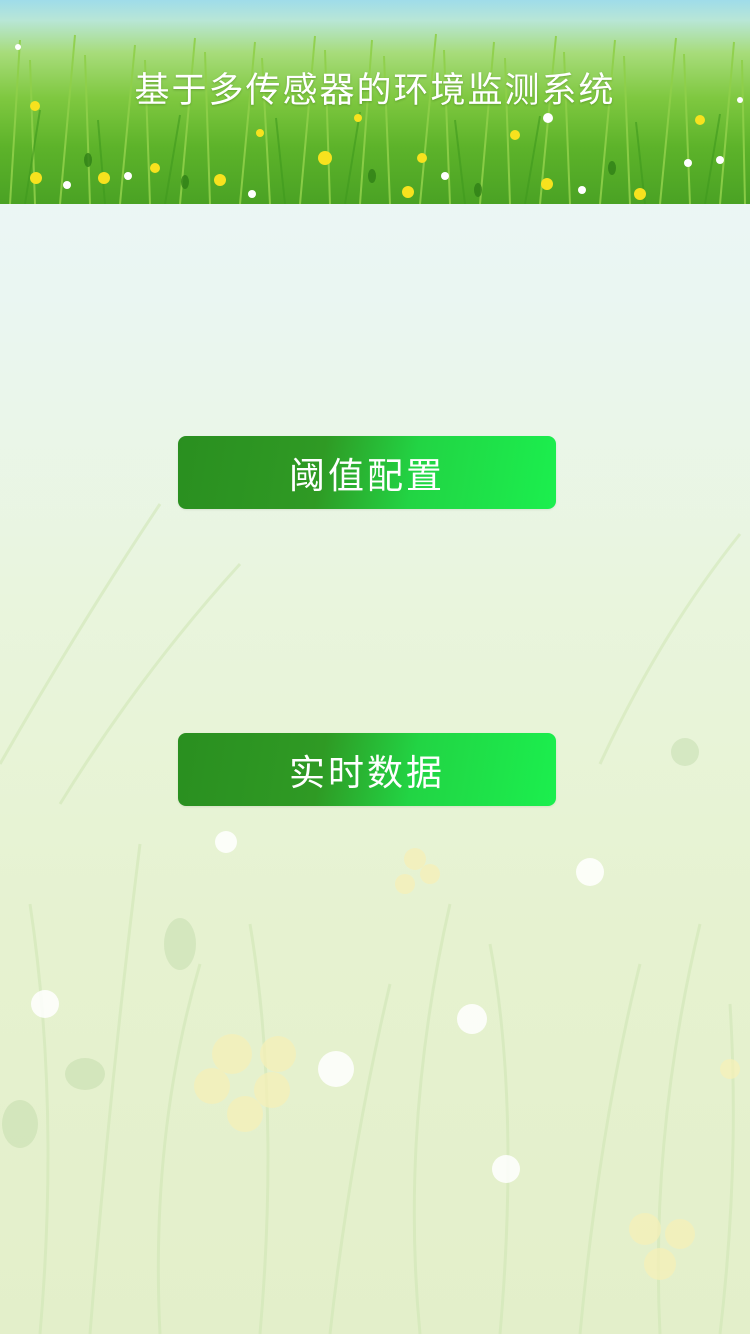 The image size is (750, 1334). Describe the element at coordinates (367, 472) in the screenshot. I see `threshold-config-button: 阈值配置` at that location.